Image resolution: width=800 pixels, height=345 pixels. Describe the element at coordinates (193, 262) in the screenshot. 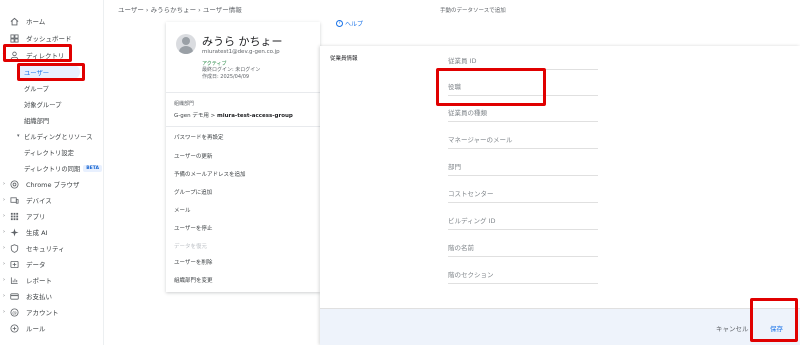

I see `delete-user-action: ユーザーを削除` at that location.